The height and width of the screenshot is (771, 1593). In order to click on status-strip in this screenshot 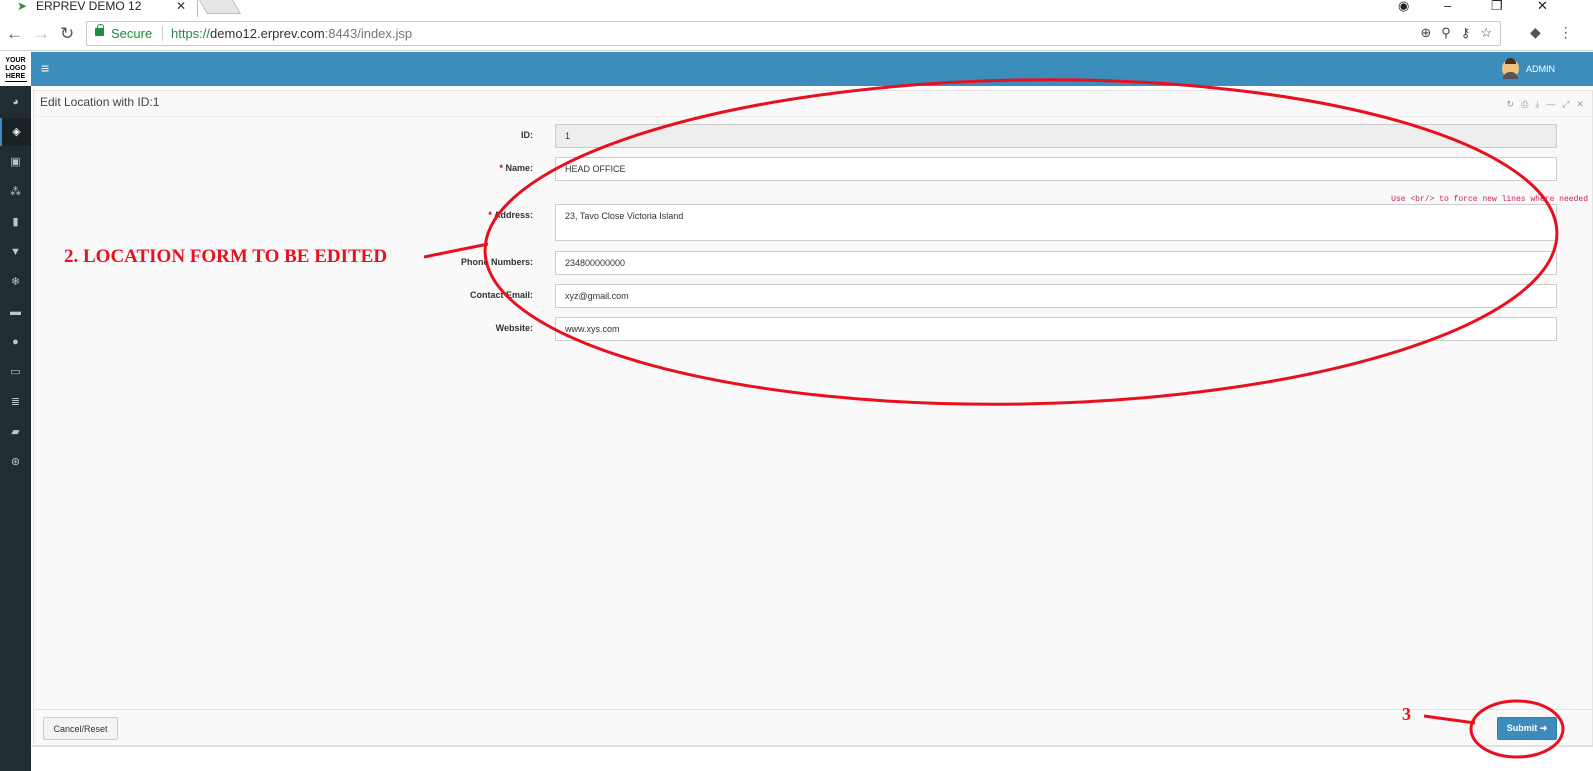, I will do `click(812, 758)`.